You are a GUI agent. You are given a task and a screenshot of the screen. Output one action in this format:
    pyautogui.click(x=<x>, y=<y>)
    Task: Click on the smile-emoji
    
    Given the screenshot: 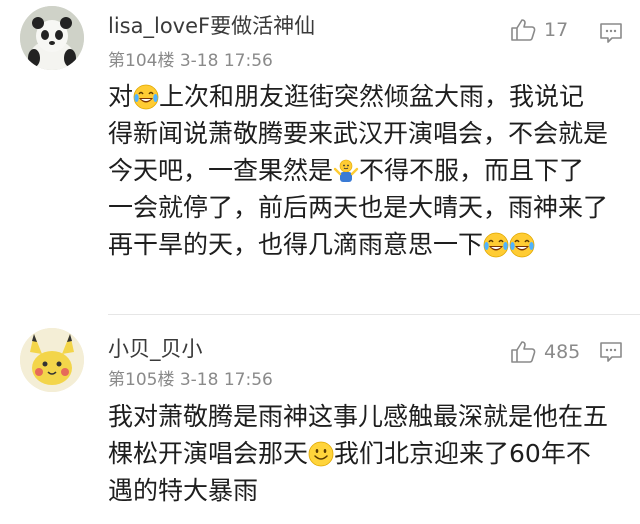 What is the action you would take?
    pyautogui.click(x=321, y=453)
    